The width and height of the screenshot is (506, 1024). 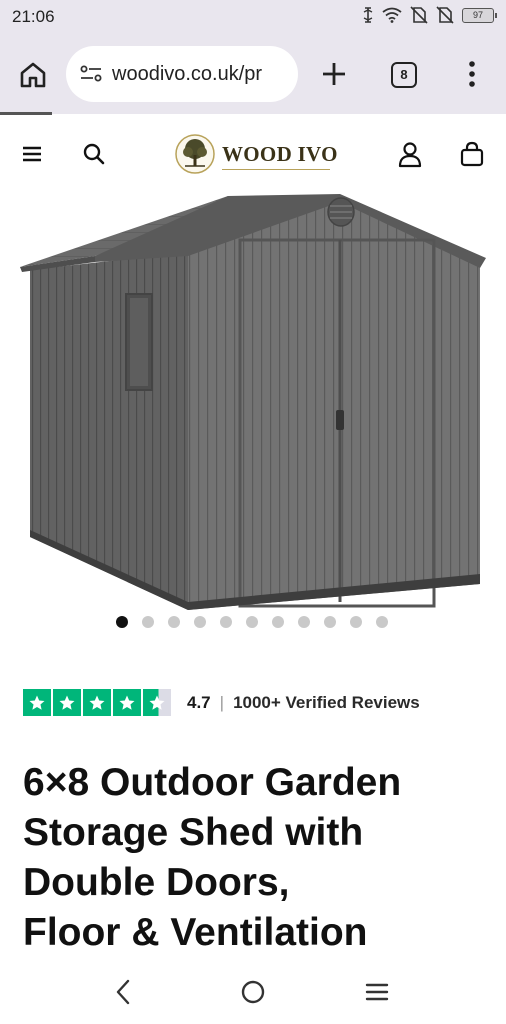 What do you see at coordinates (124, 992) in the screenshot?
I see `back-icon` at bounding box center [124, 992].